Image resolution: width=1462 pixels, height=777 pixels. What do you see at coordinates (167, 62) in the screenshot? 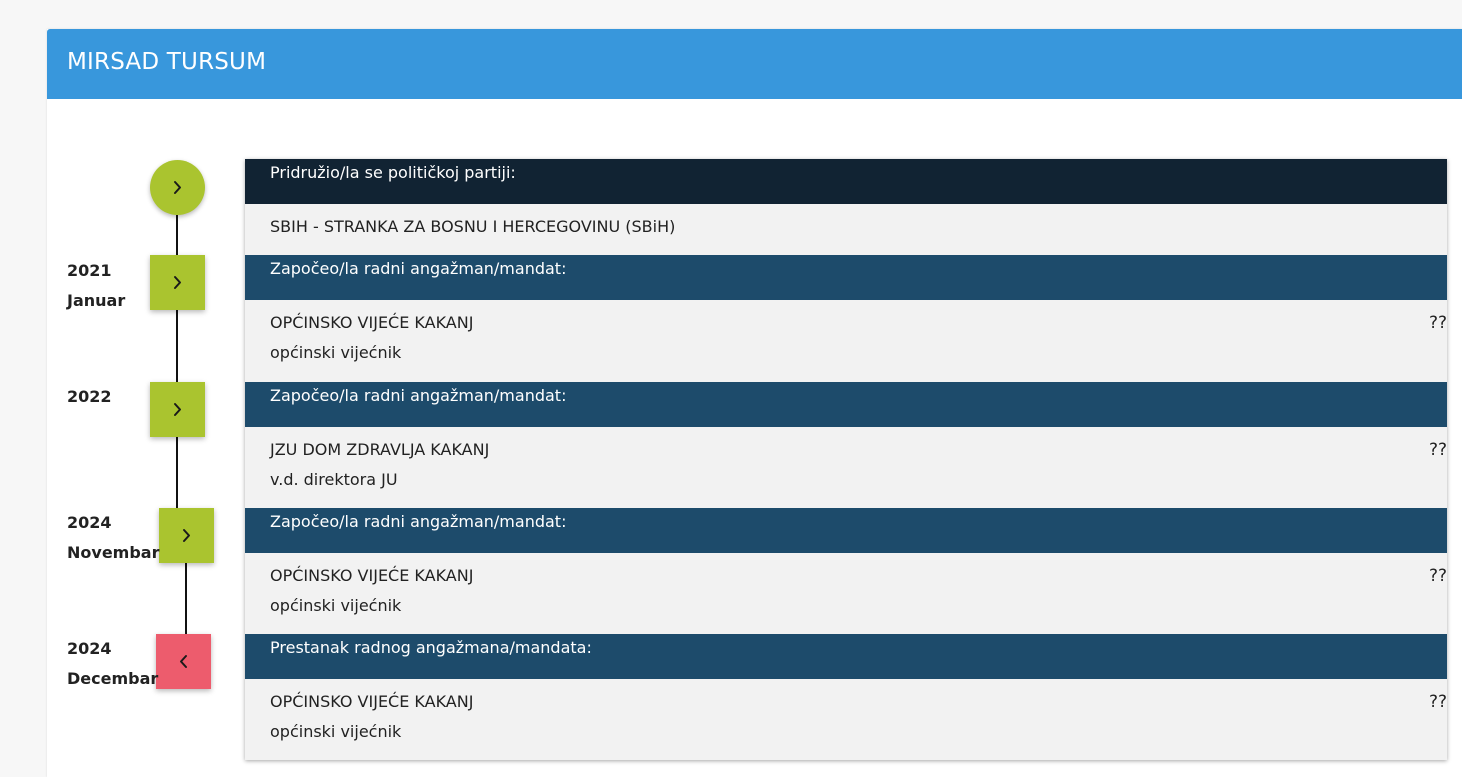
I see `person-name-title: MIRSAD TURSUM` at bounding box center [167, 62].